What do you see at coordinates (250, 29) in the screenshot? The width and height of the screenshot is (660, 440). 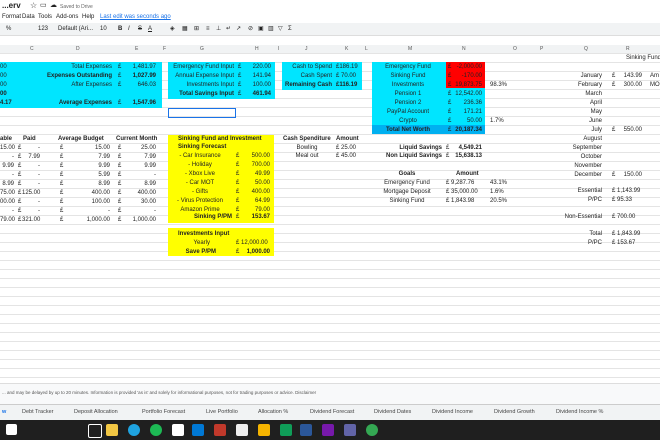 I see `link-icon: ⊘` at bounding box center [250, 29].